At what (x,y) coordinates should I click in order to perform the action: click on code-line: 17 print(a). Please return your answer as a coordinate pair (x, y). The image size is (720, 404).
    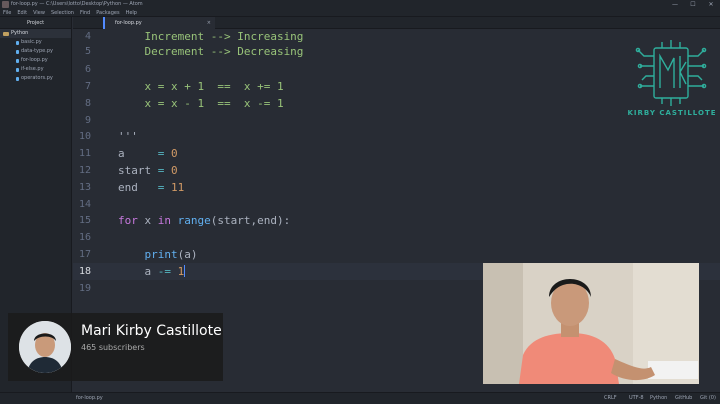
    Looking at the image, I should click on (396, 254).